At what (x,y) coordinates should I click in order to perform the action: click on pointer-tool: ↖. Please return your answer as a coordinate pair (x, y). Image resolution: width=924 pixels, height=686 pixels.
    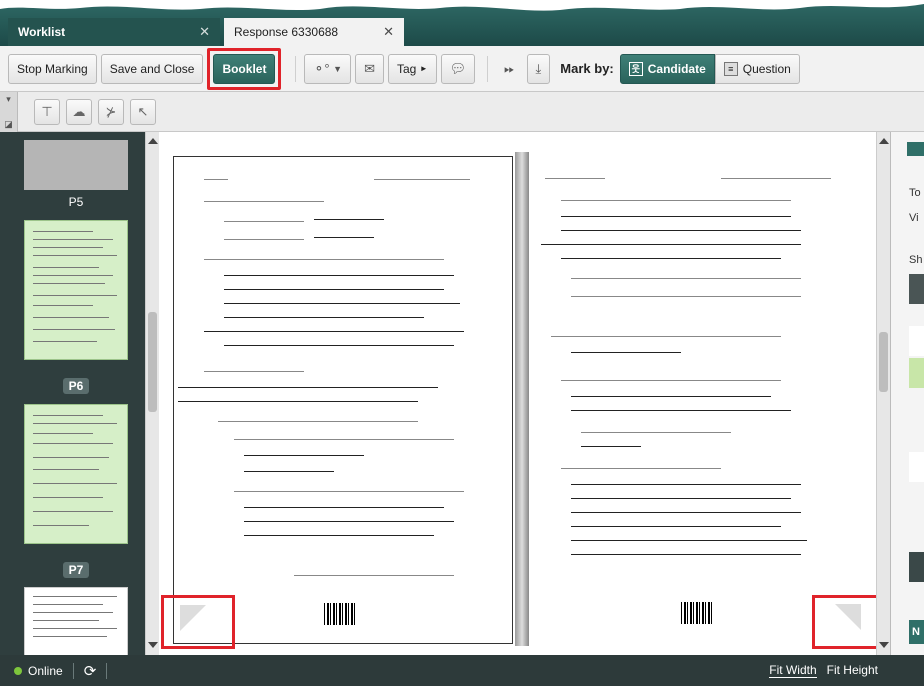
    Looking at the image, I should click on (143, 111).